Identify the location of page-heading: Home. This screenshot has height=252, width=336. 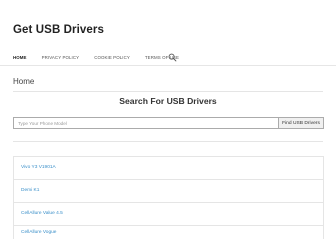
(24, 81).